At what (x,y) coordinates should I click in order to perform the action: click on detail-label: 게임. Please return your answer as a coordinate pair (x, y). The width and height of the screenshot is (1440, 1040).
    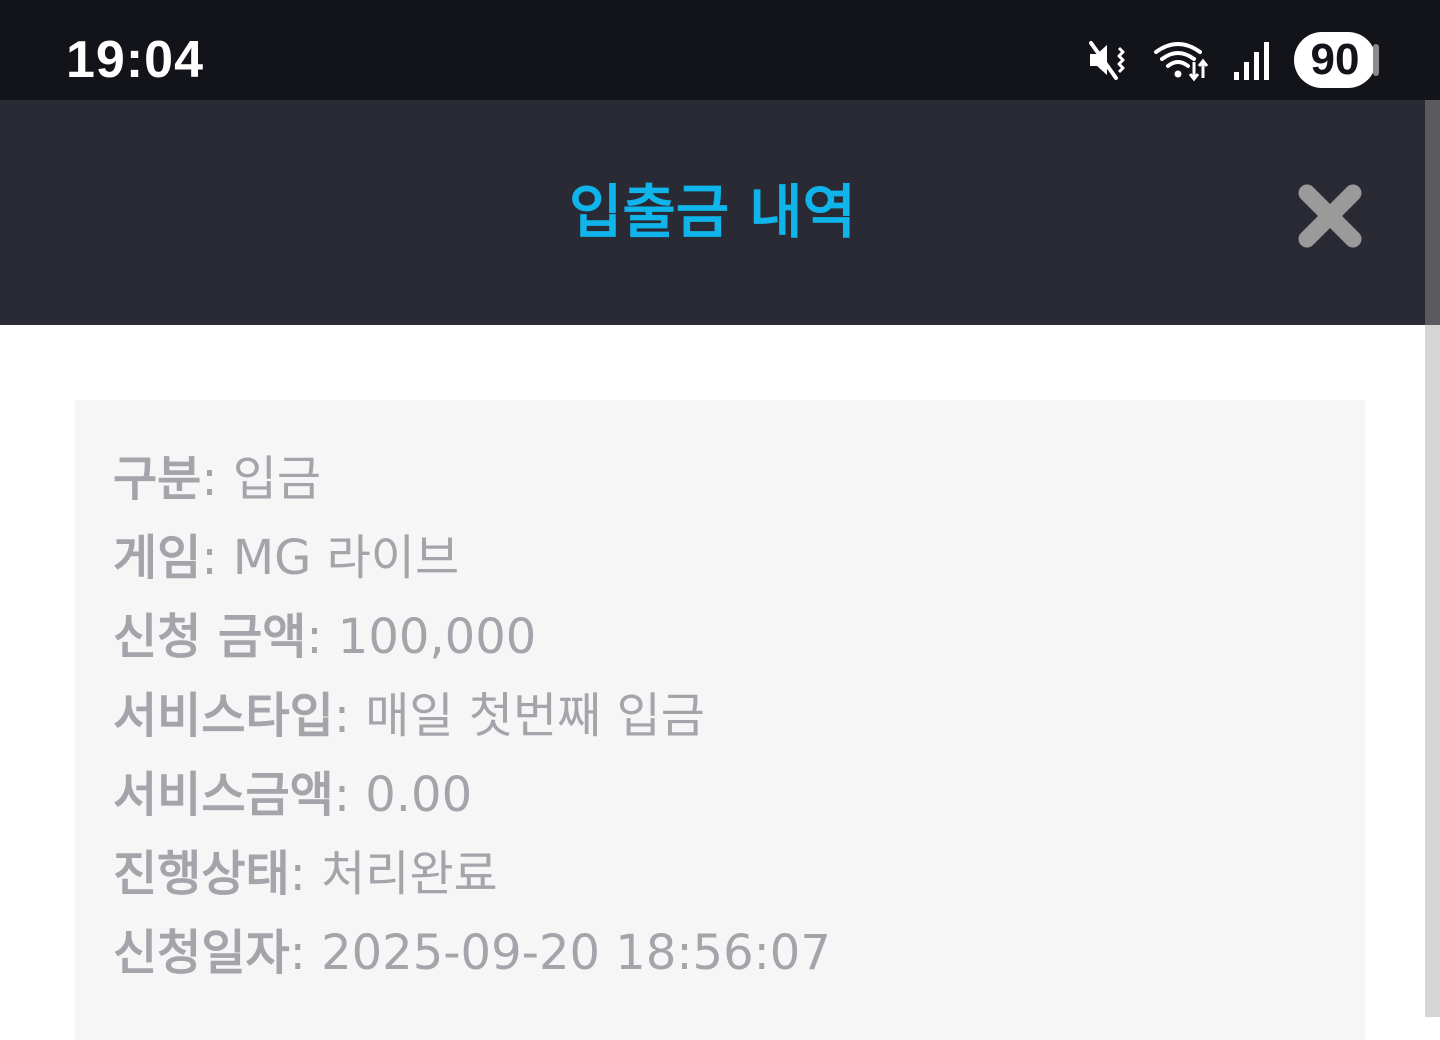
    Looking at the image, I should click on (157, 558).